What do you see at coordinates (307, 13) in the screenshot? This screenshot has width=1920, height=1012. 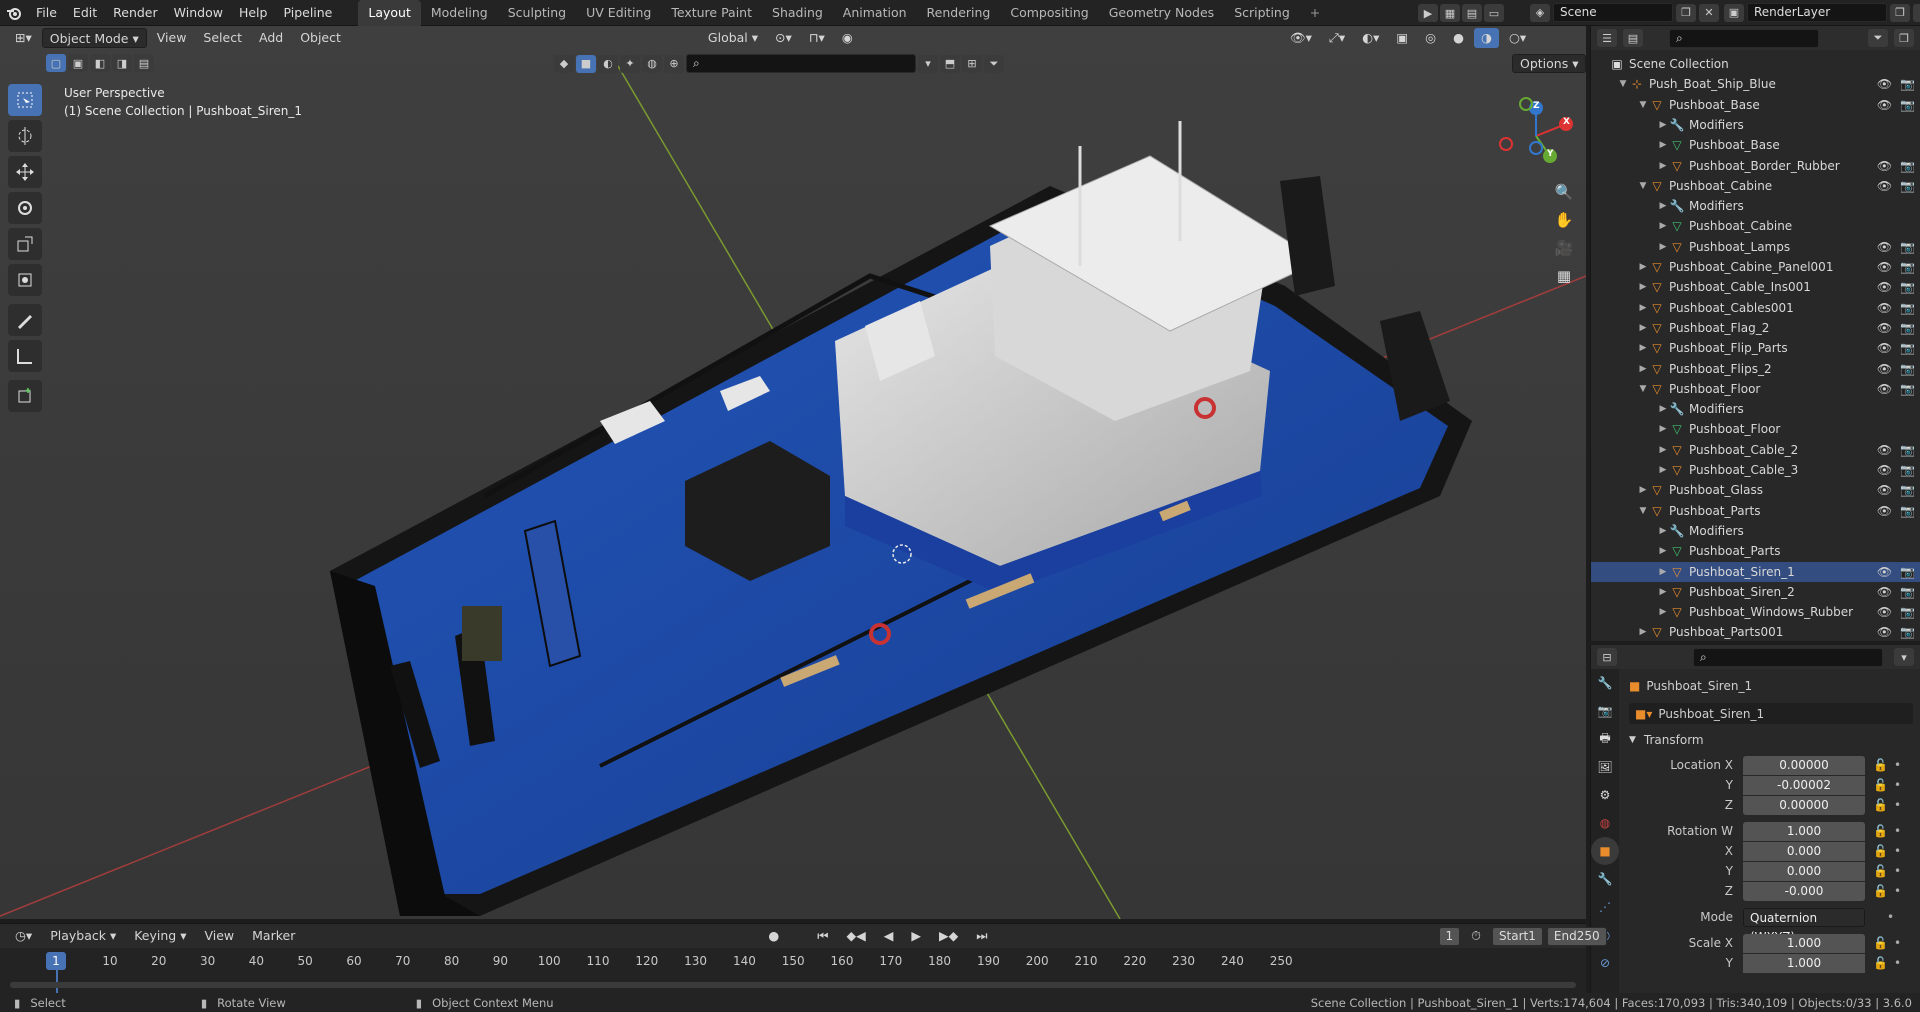 I see `menu-pipeline: Pipeline` at bounding box center [307, 13].